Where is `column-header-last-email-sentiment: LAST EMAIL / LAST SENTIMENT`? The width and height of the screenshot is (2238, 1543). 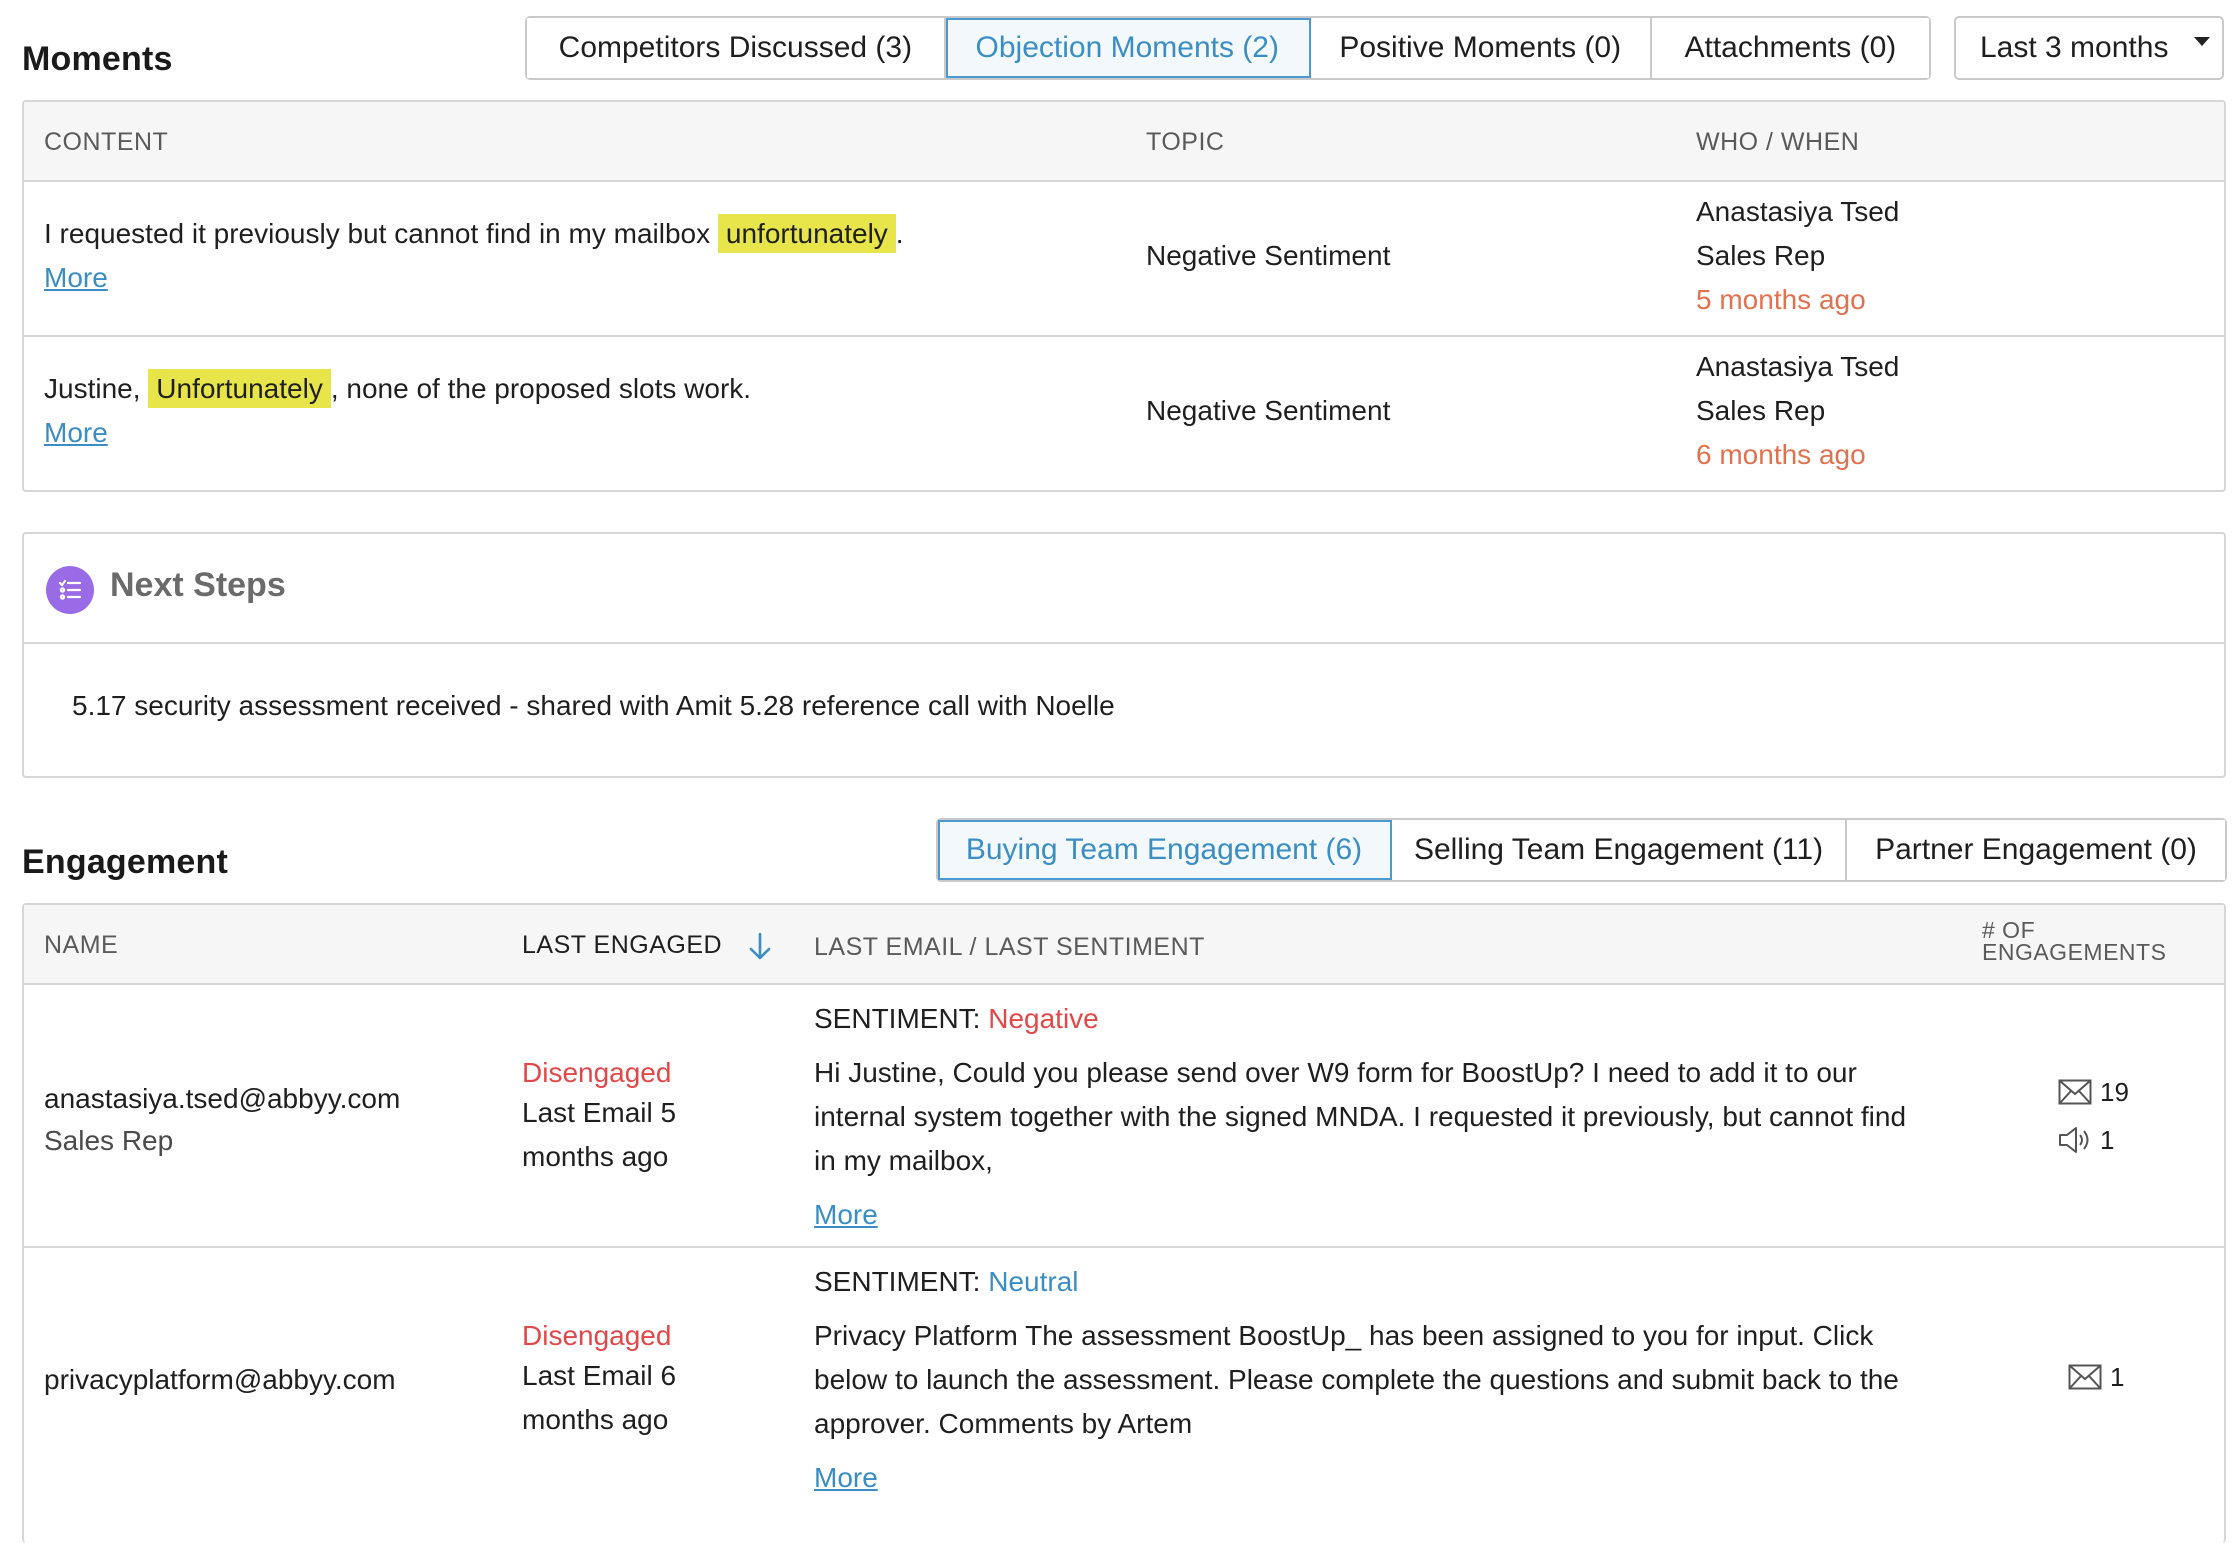 column-header-last-email-sentiment: LAST EMAIL / LAST SENTIMENT is located at coordinates (1009, 947).